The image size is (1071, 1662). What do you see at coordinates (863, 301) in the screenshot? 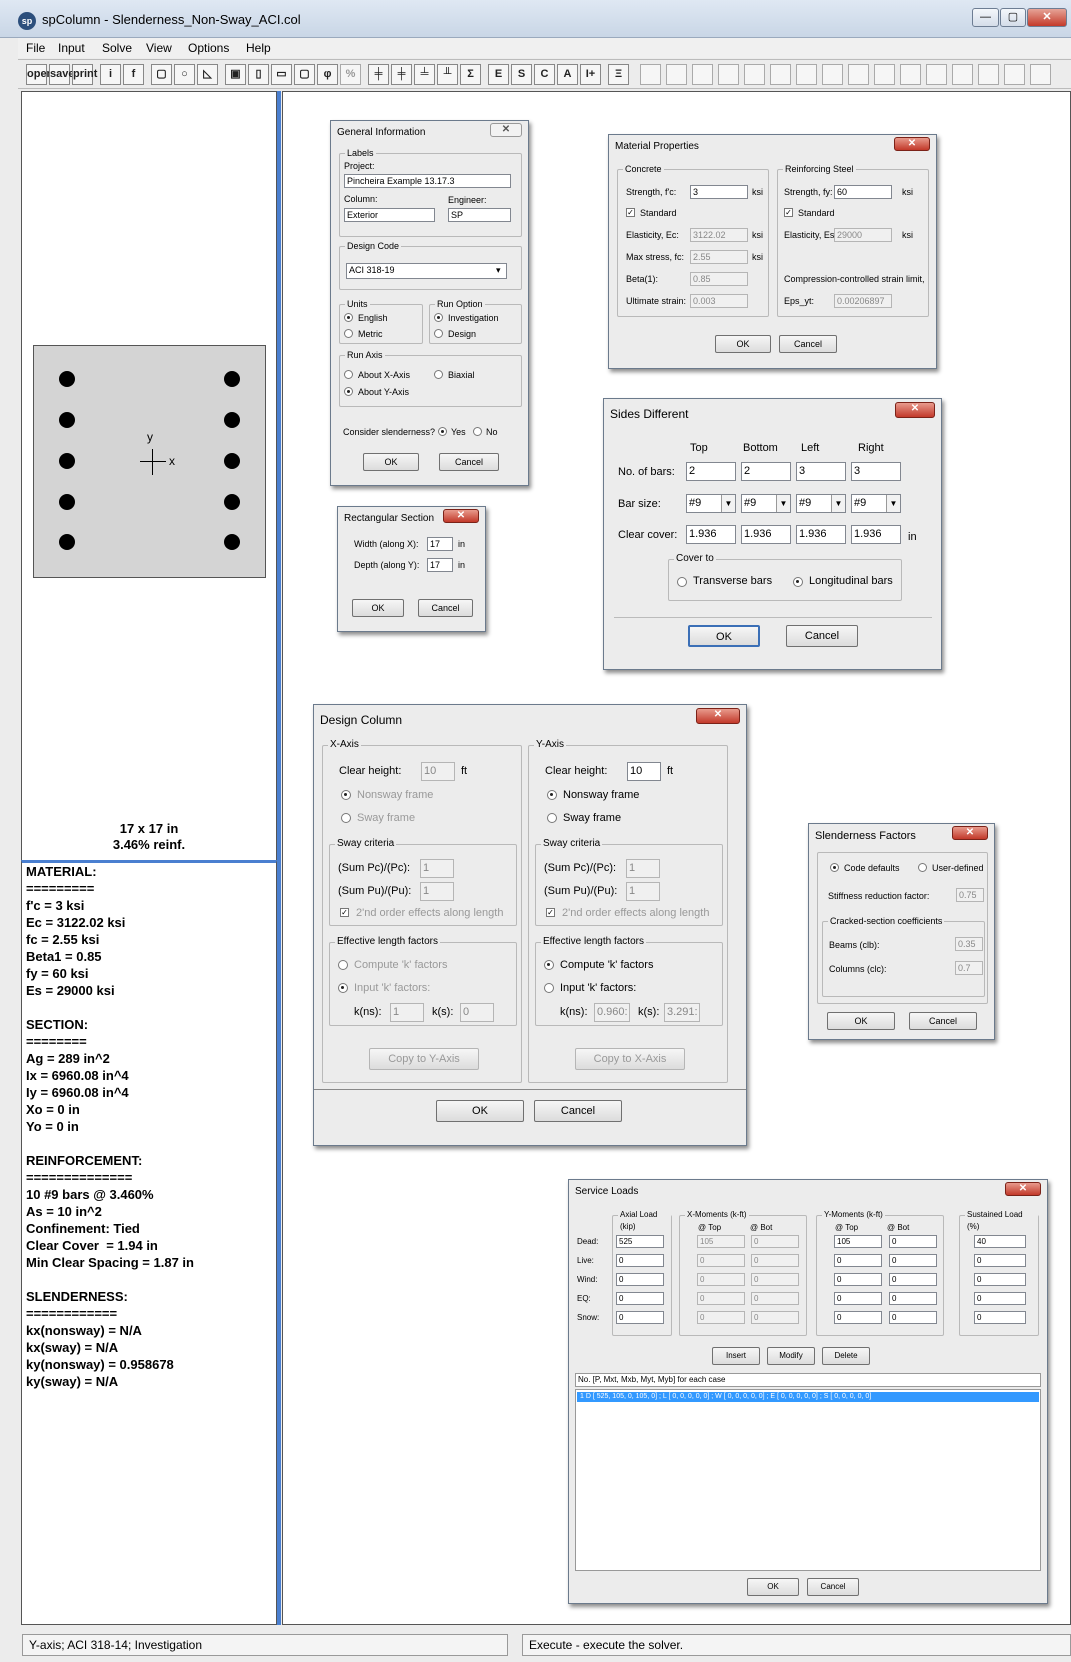
I see `eps-yt-input: 0.00206897` at bounding box center [863, 301].